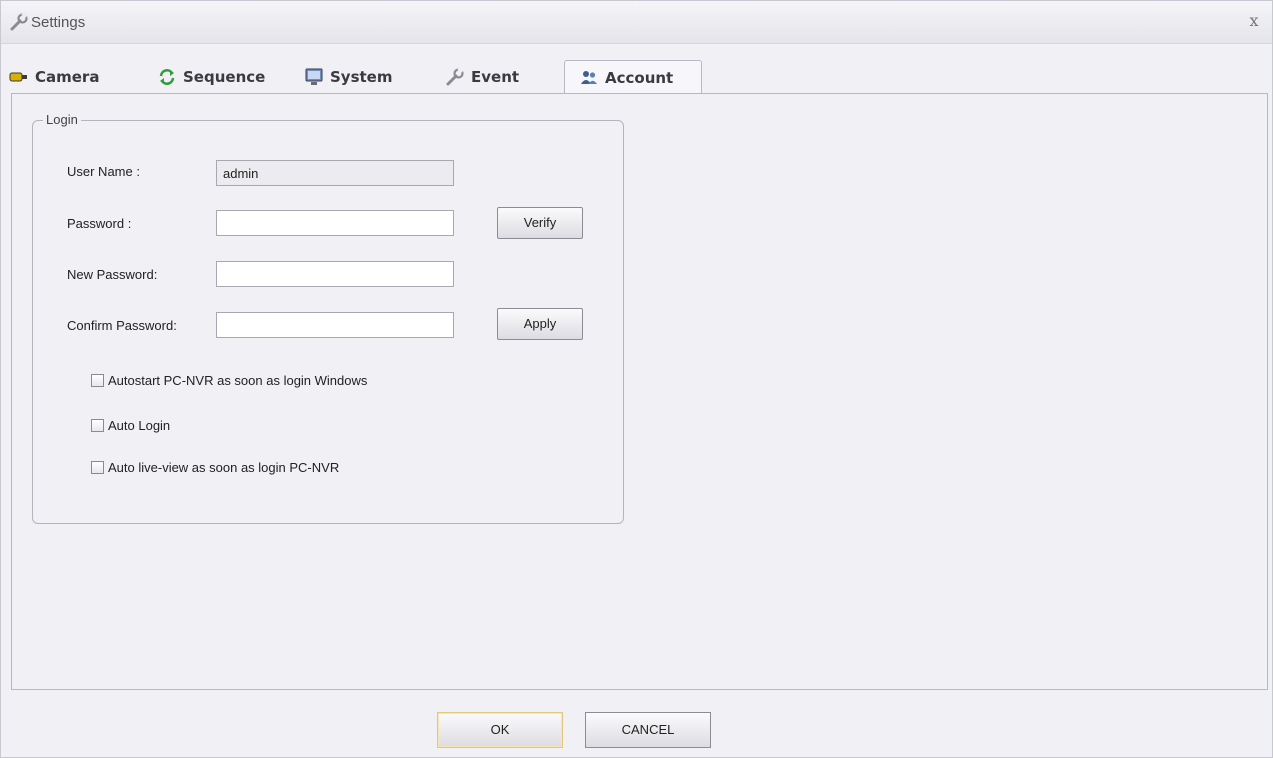 The width and height of the screenshot is (1273, 758). I want to click on auto-login-checkbox, so click(97, 425).